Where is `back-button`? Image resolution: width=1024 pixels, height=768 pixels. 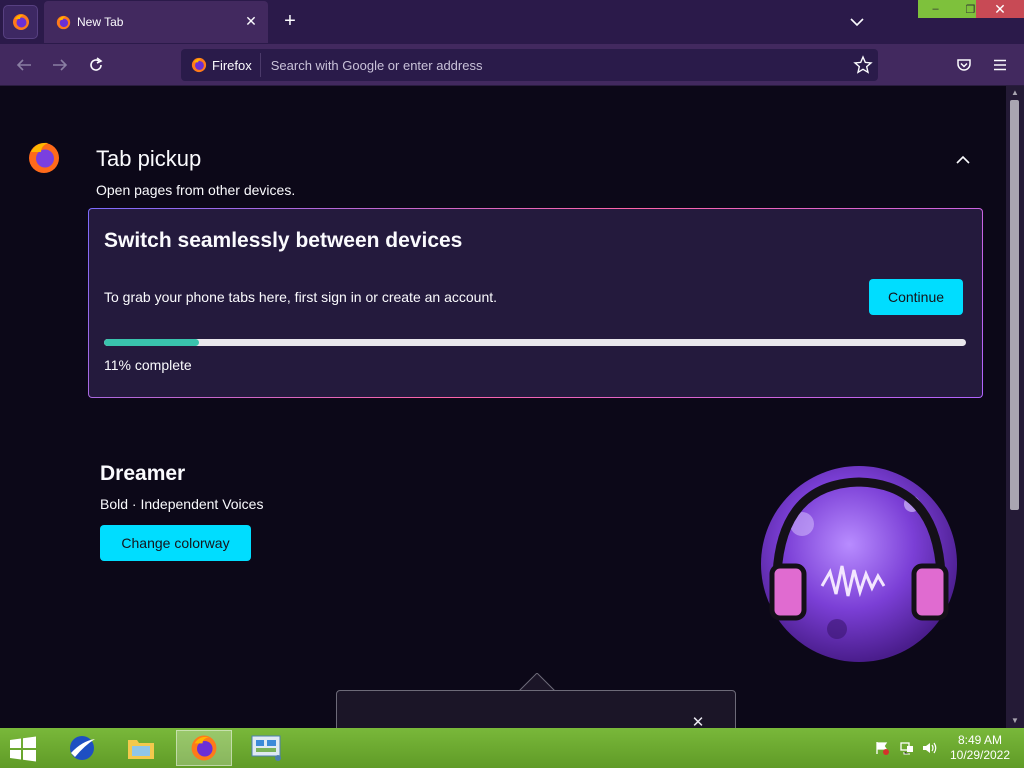 back-button is located at coordinates (24, 65).